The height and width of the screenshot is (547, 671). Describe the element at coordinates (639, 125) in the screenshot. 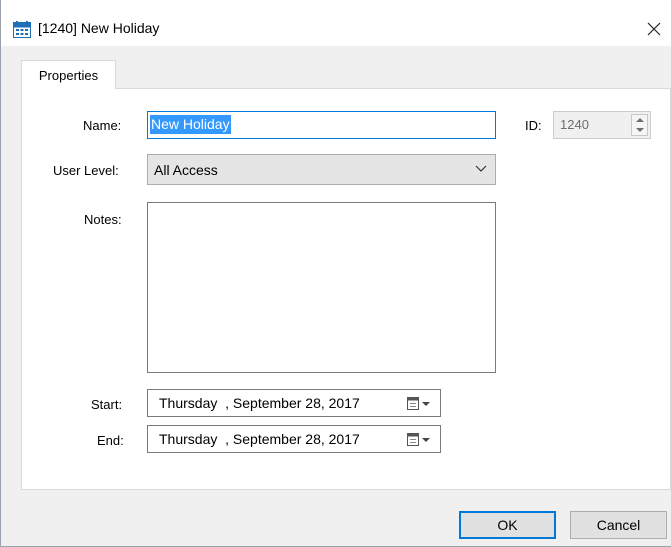

I see `spinner-arrows-icon` at that location.